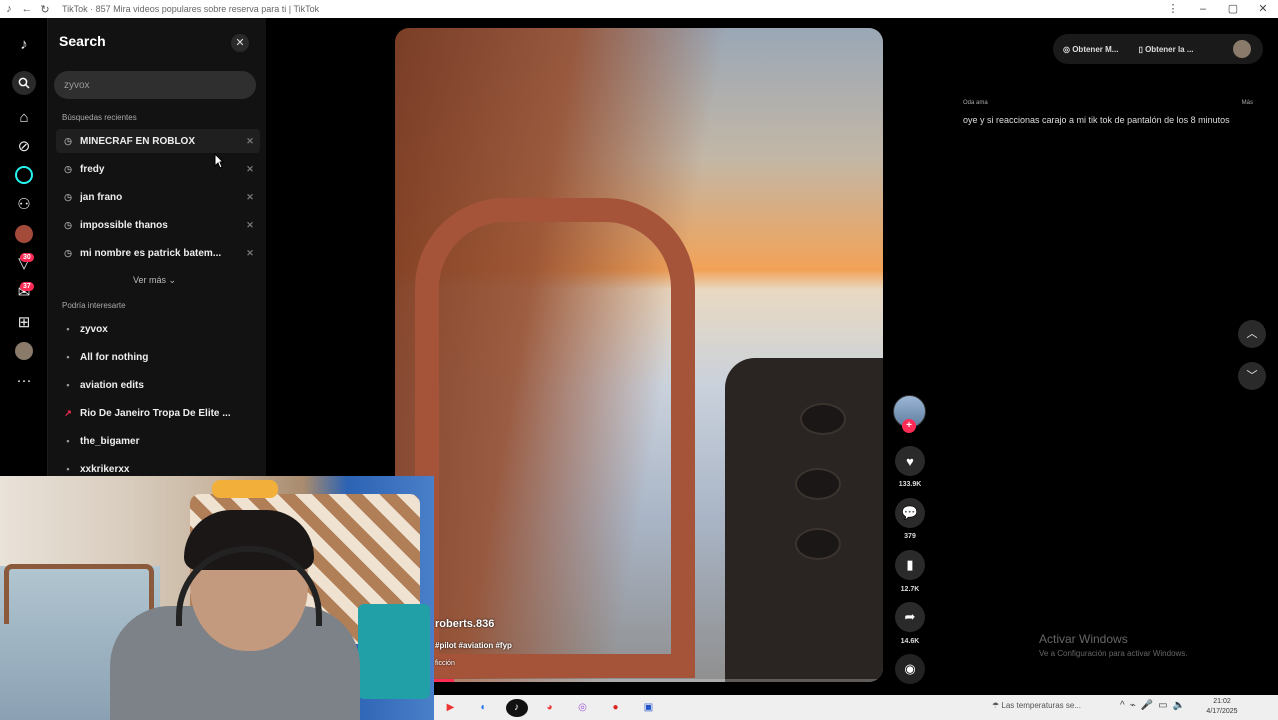  Describe the element at coordinates (583, 708) in the screenshot. I see `browser-app-icon: ◎` at that location.